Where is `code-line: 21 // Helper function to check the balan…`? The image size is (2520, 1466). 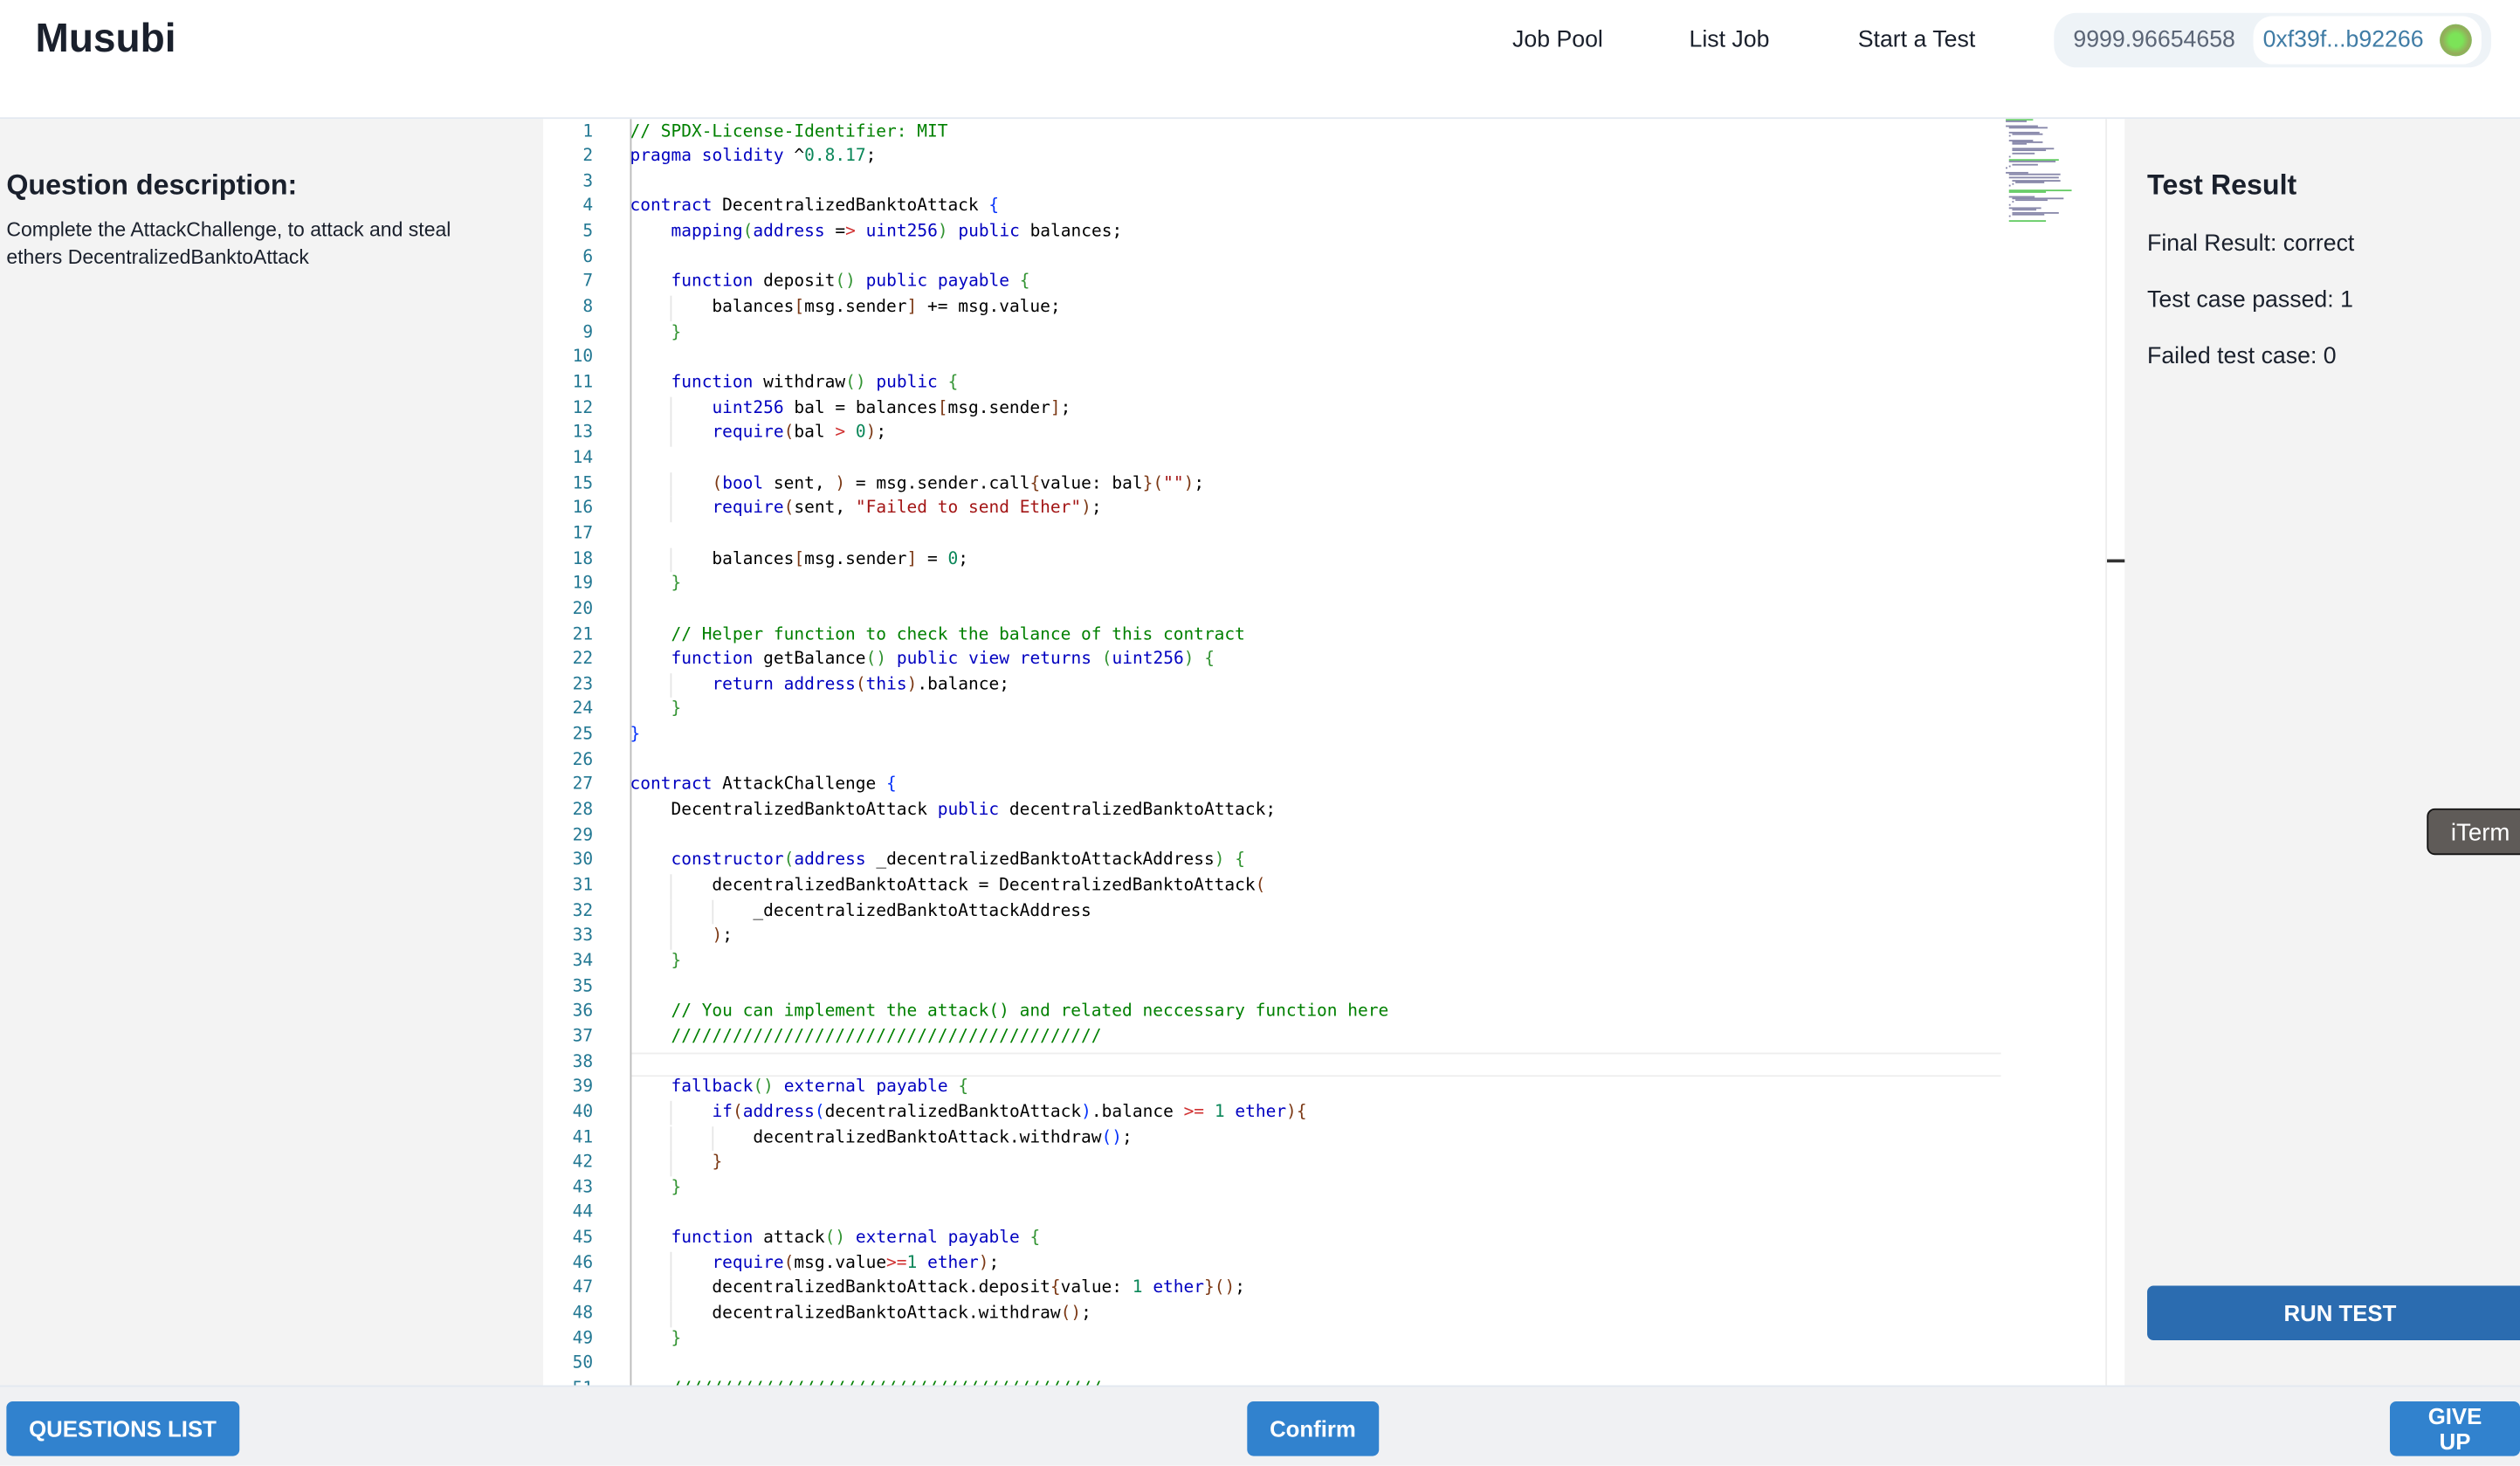 code-line: 21 // Helper function to check the balan… is located at coordinates (1324, 635).